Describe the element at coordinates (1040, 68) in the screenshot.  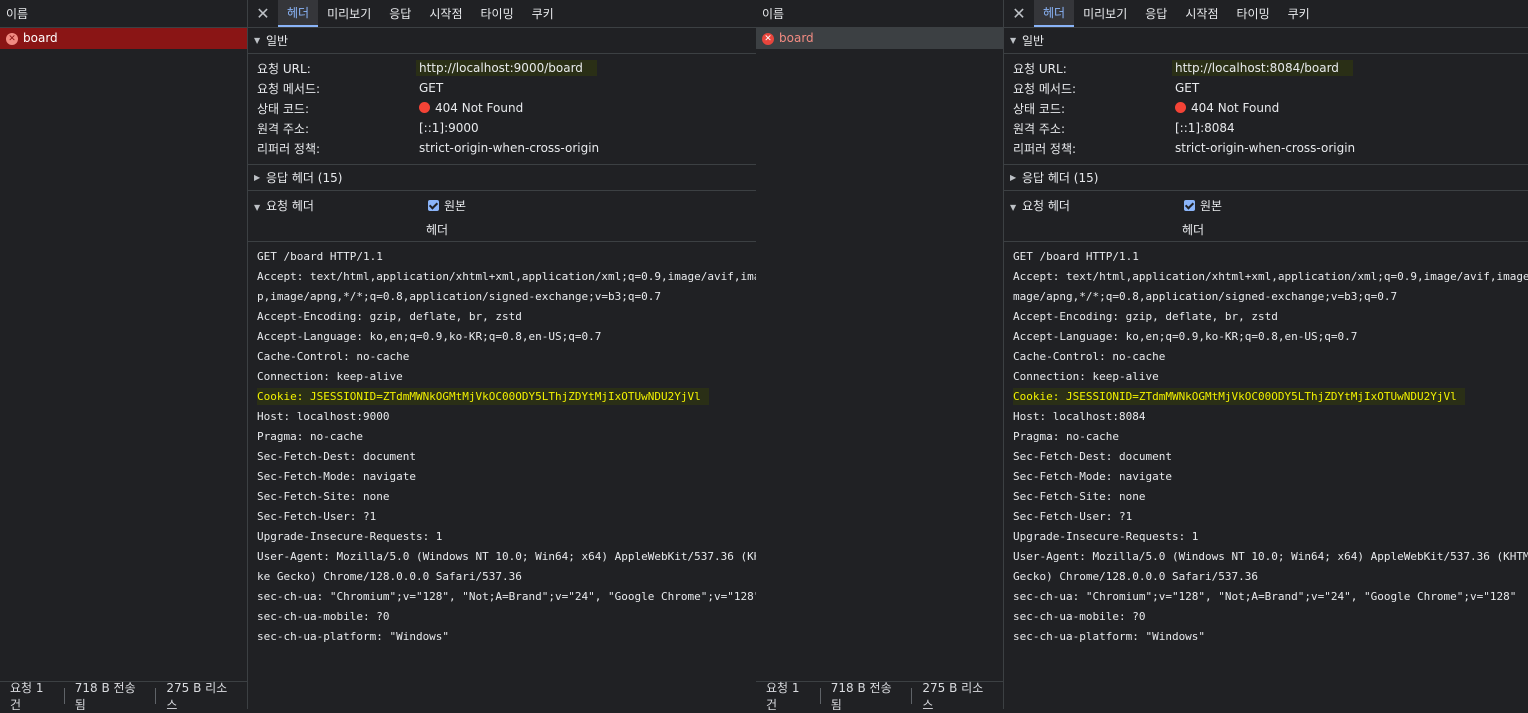
I see `row-key: 요청 URL:` at that location.